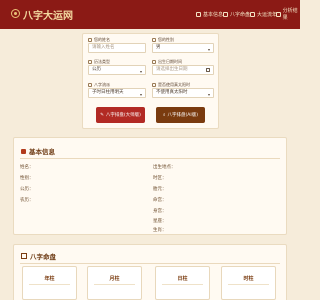 Image resolution: width=320 pixels, height=300 pixels. What do you see at coordinates (123, 115) in the screenshot?
I see `button-label: 八字排盘(大师版)` at bounding box center [123, 115].